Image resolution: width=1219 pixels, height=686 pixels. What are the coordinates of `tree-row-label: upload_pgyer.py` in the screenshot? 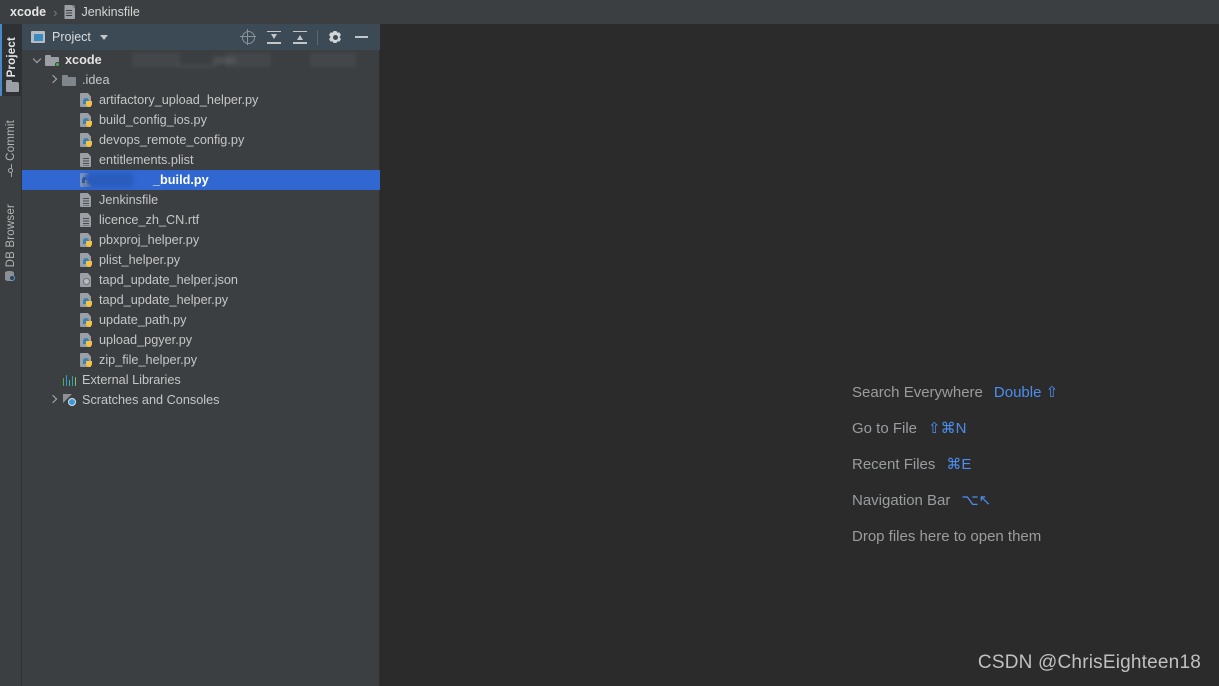 It's located at (146, 340).